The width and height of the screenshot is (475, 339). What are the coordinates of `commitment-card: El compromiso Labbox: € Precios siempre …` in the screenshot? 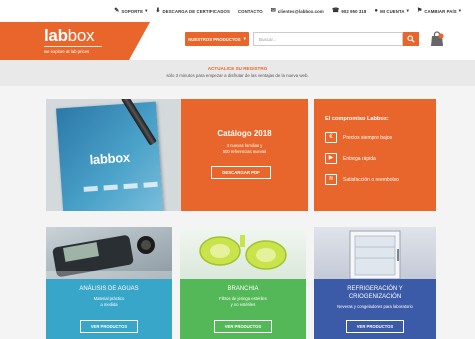 It's located at (375, 155).